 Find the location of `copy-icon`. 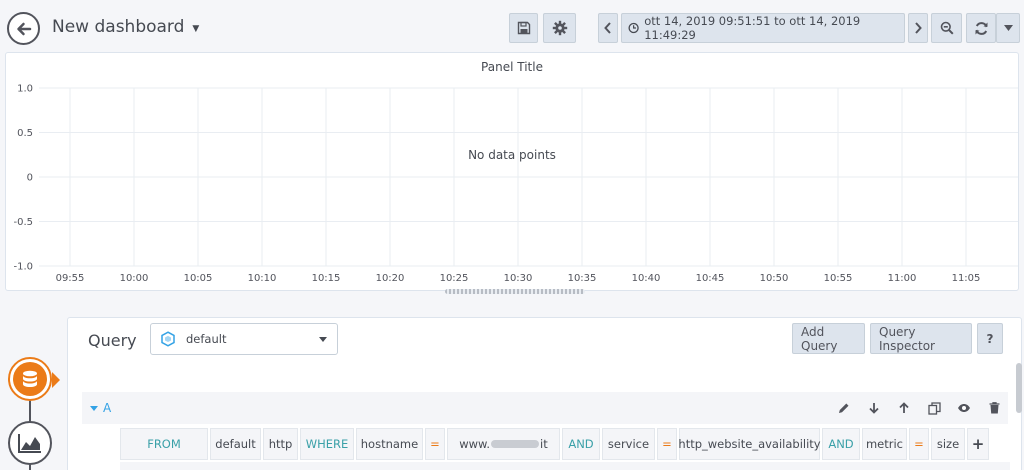

copy-icon is located at coordinates (934, 408).